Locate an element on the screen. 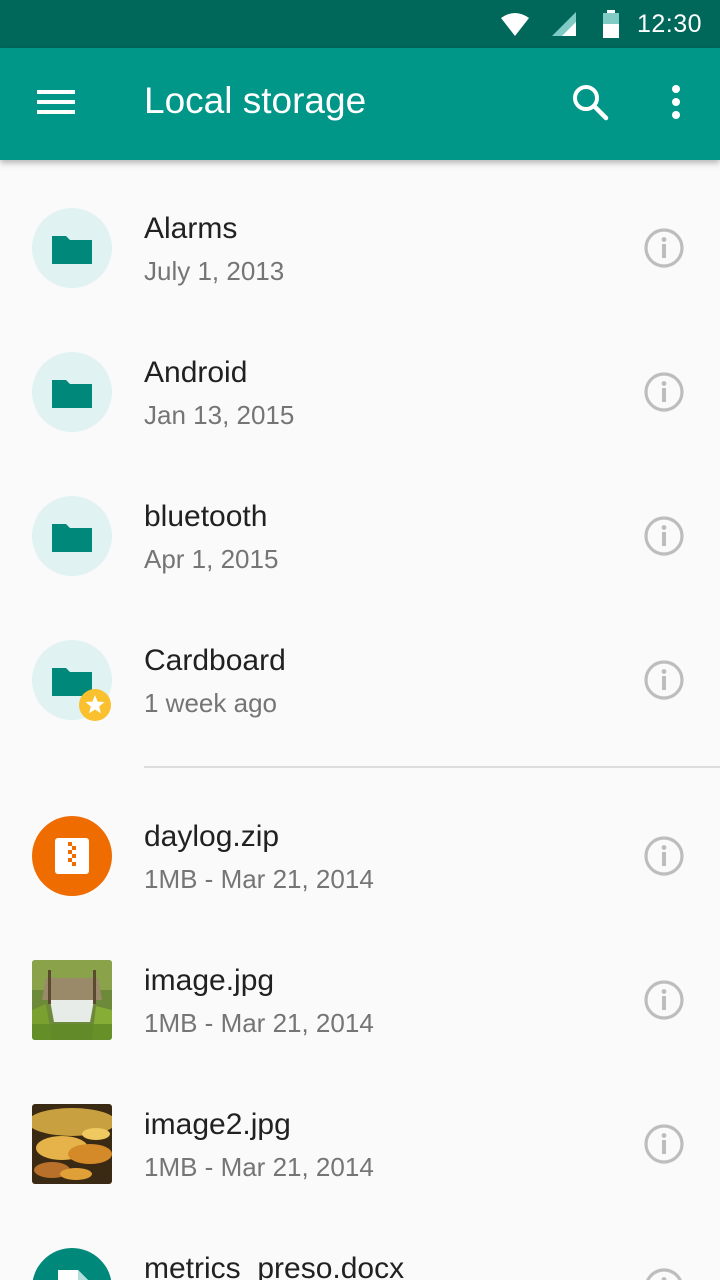  folder-date: 1 week ago is located at coordinates (210, 703).